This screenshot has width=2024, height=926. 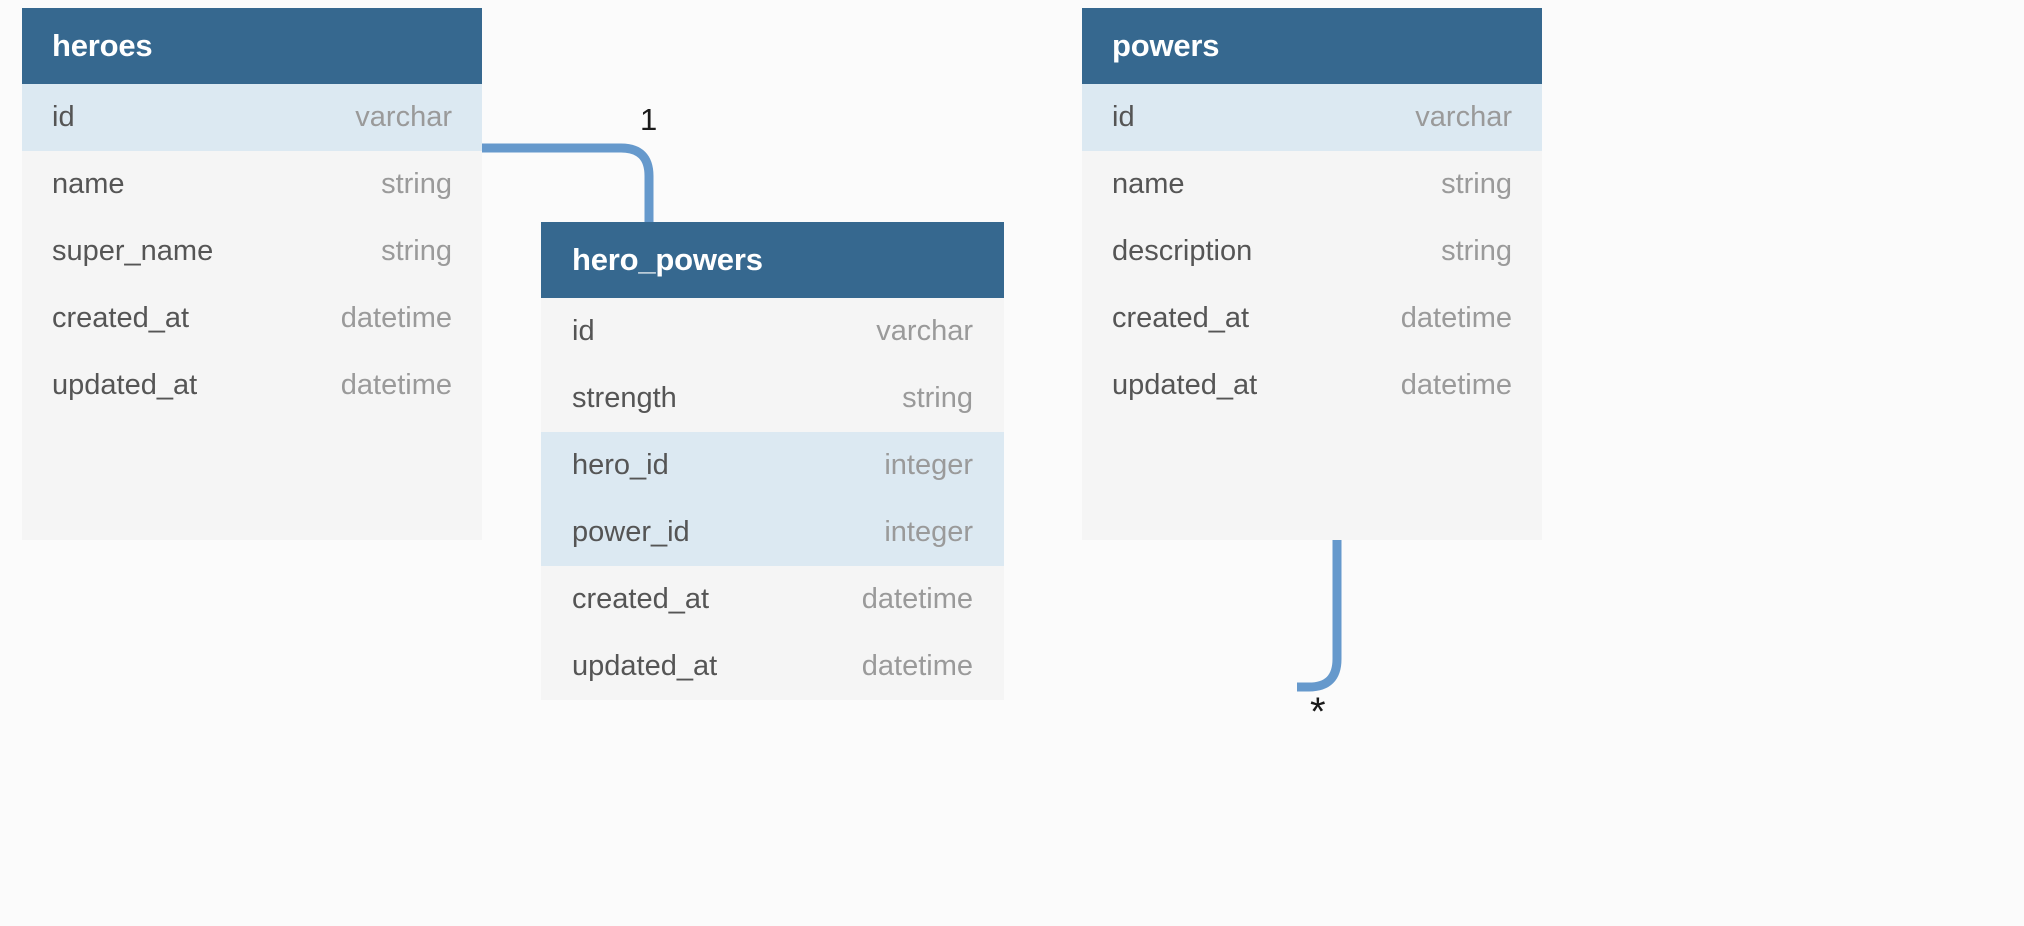 I want to click on column-name: hero_id, so click(x=620, y=465).